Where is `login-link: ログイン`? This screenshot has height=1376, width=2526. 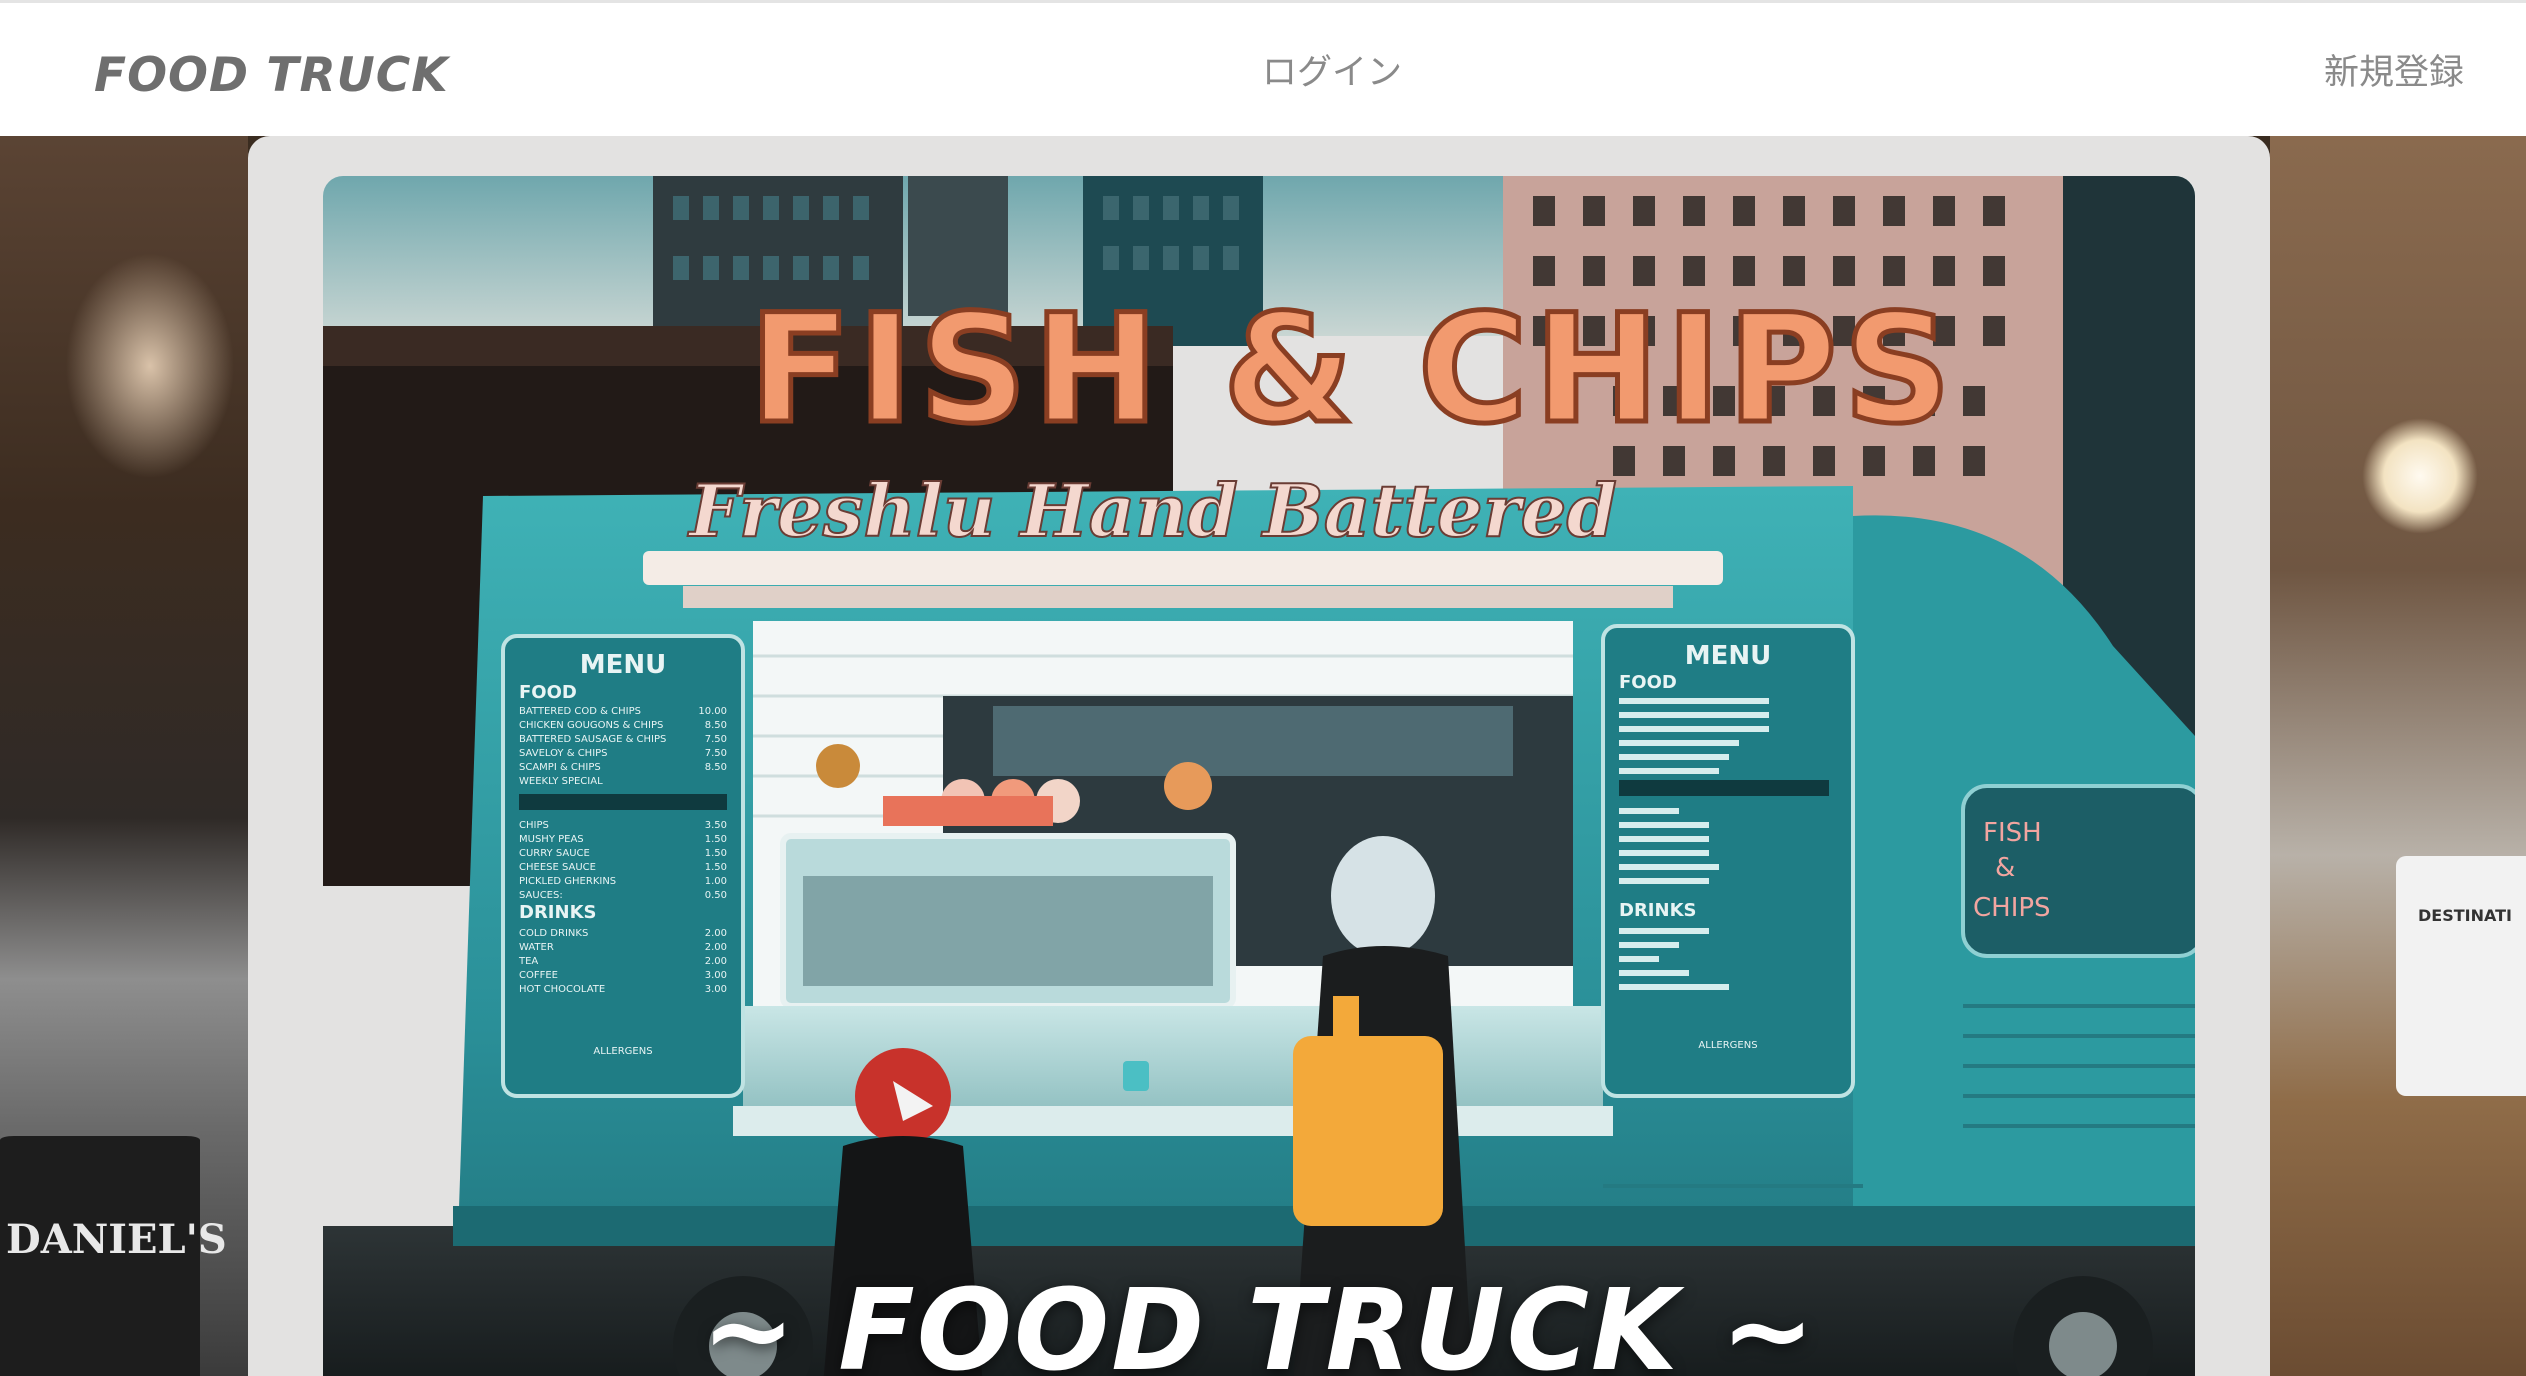
login-link: ログイン is located at coordinates (1332, 73).